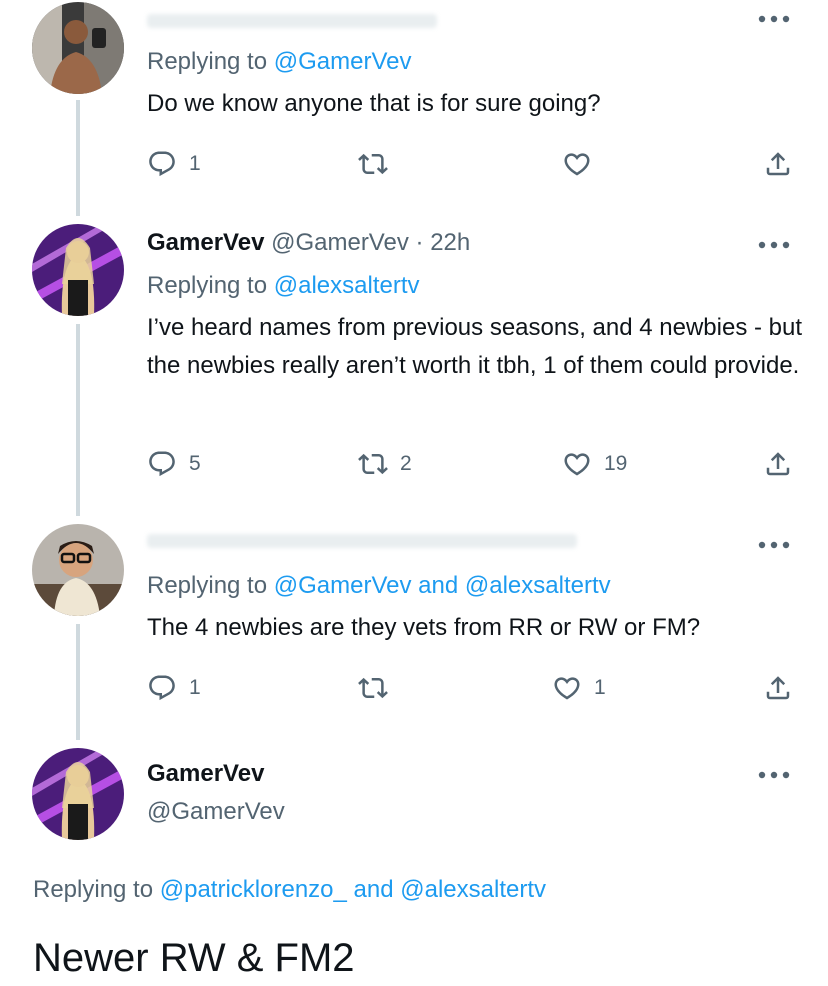 This screenshot has width=828, height=986. Describe the element at coordinates (406, 463) in the screenshot. I see `retweet-count: 2` at that location.